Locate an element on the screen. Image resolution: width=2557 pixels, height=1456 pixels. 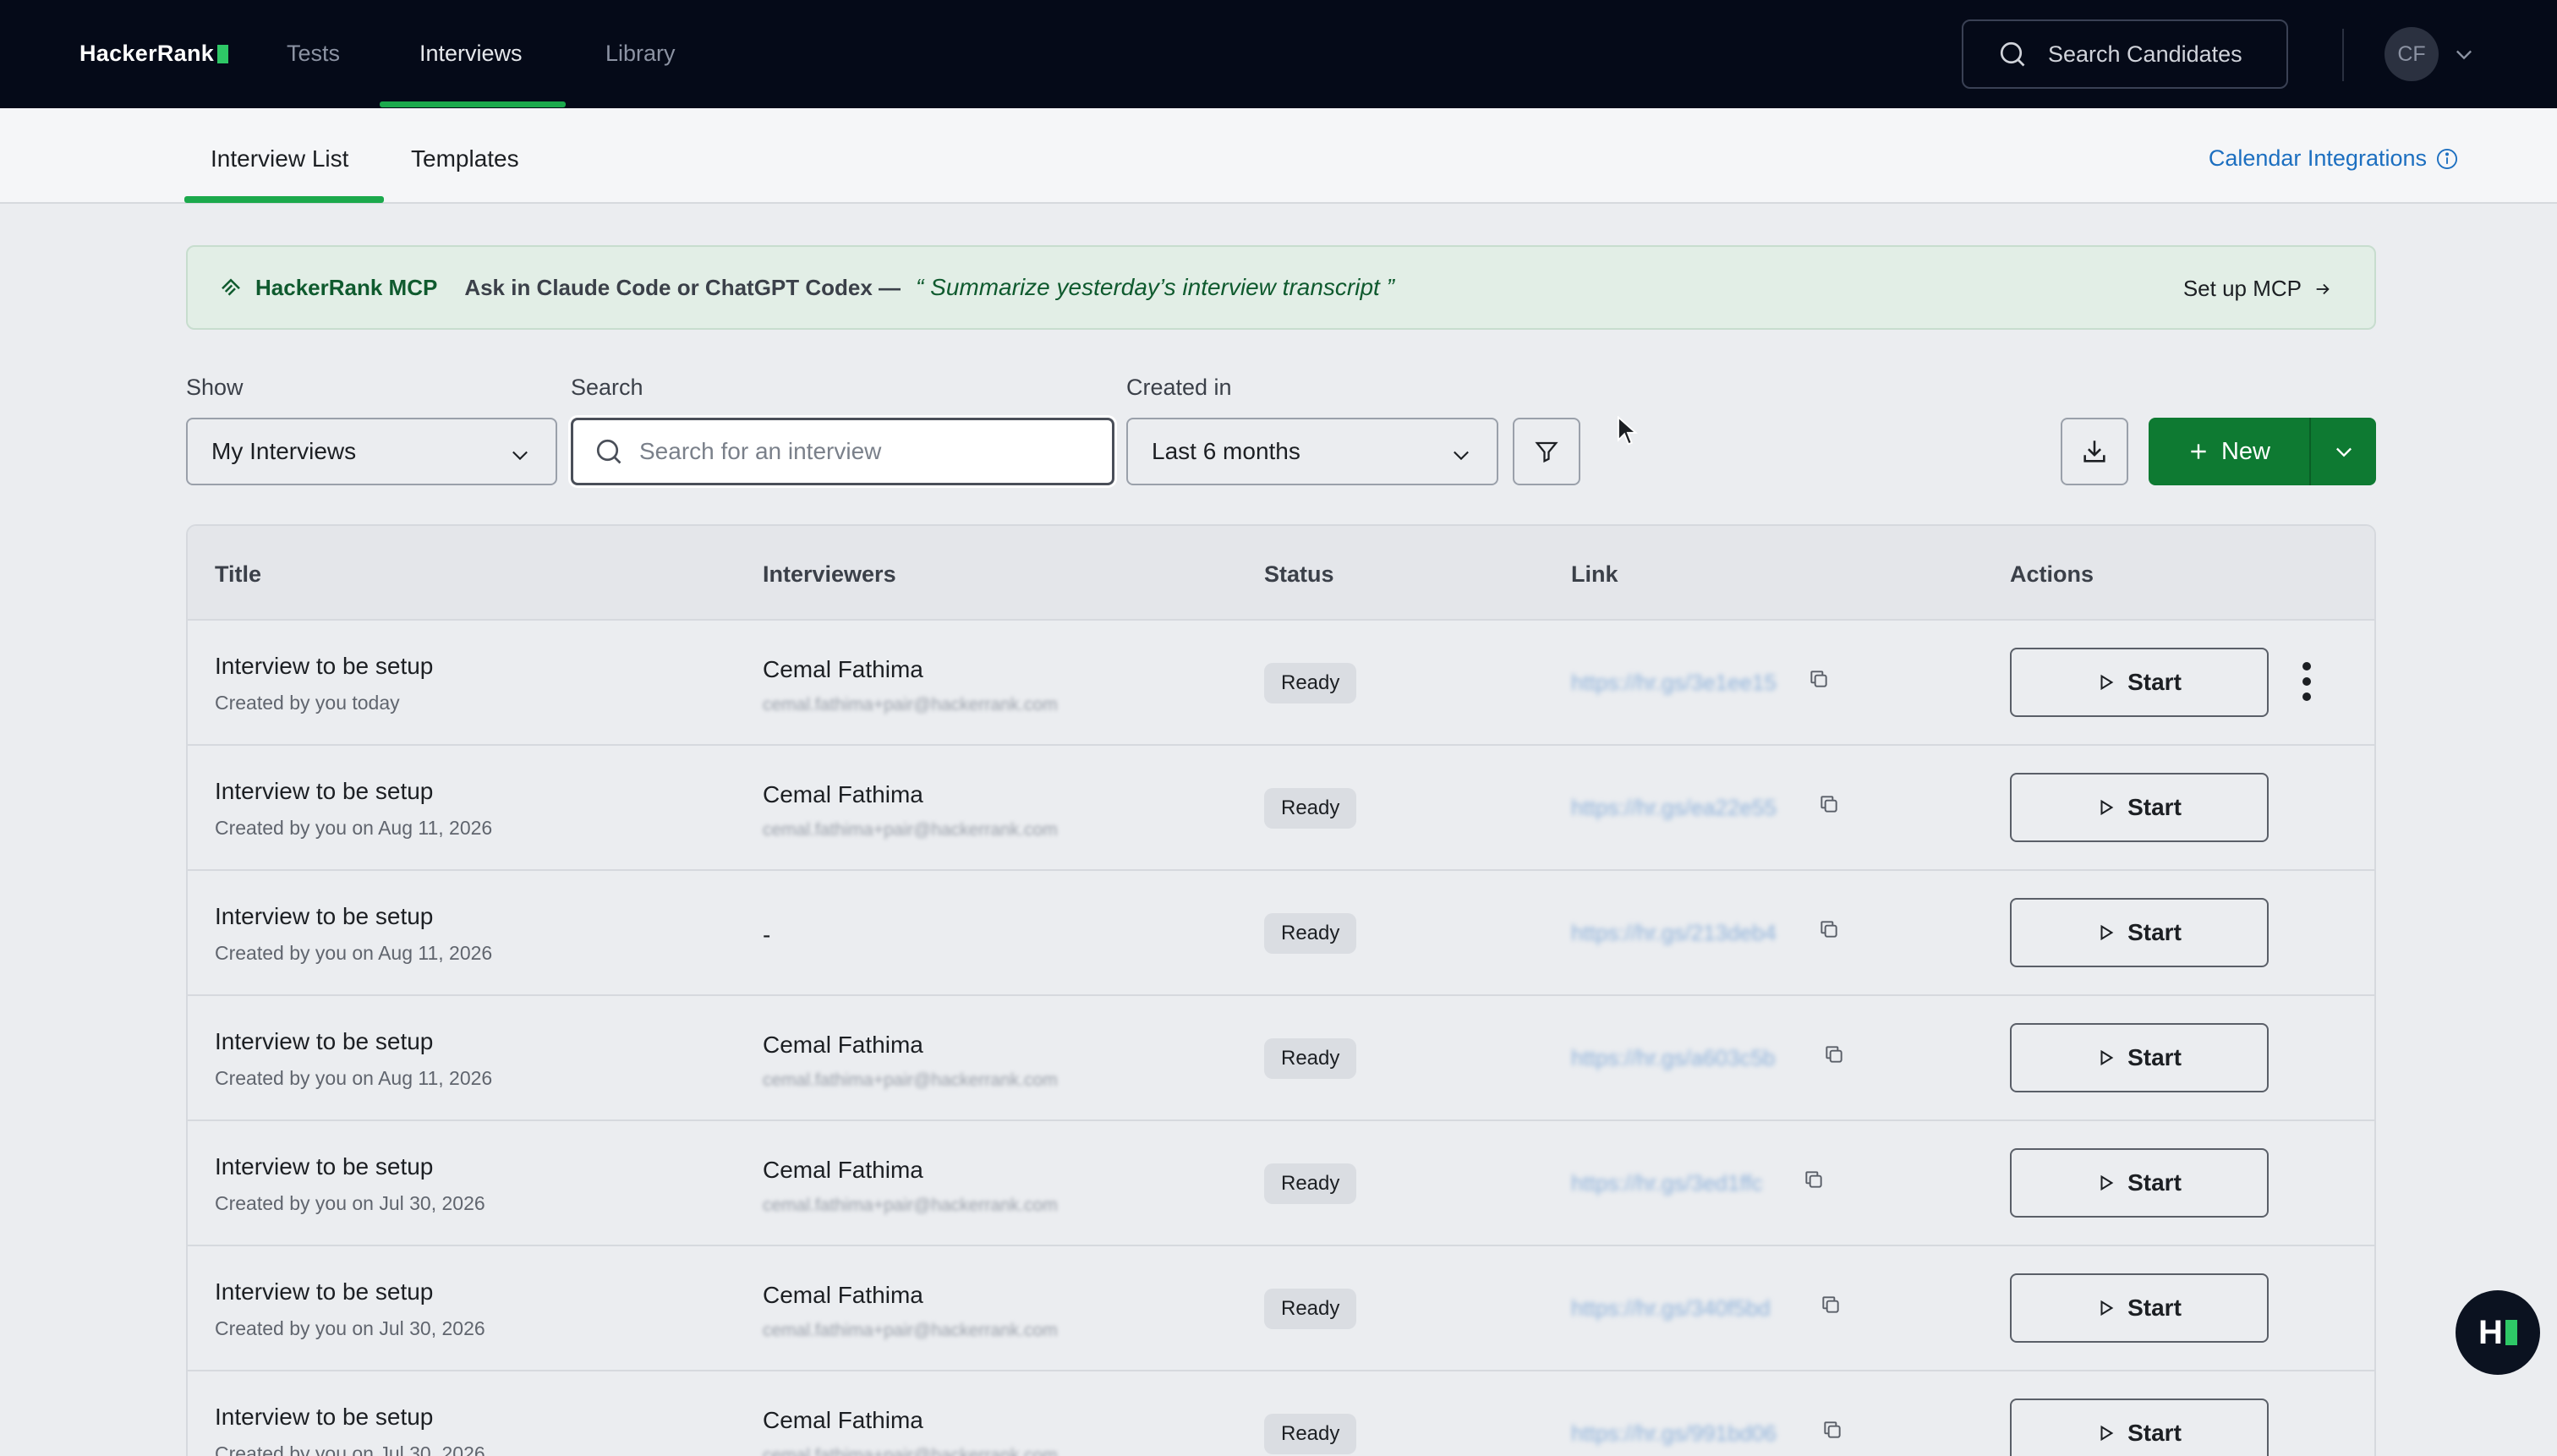
search-candidates-label: Search Candidates is located at coordinates (2145, 54).